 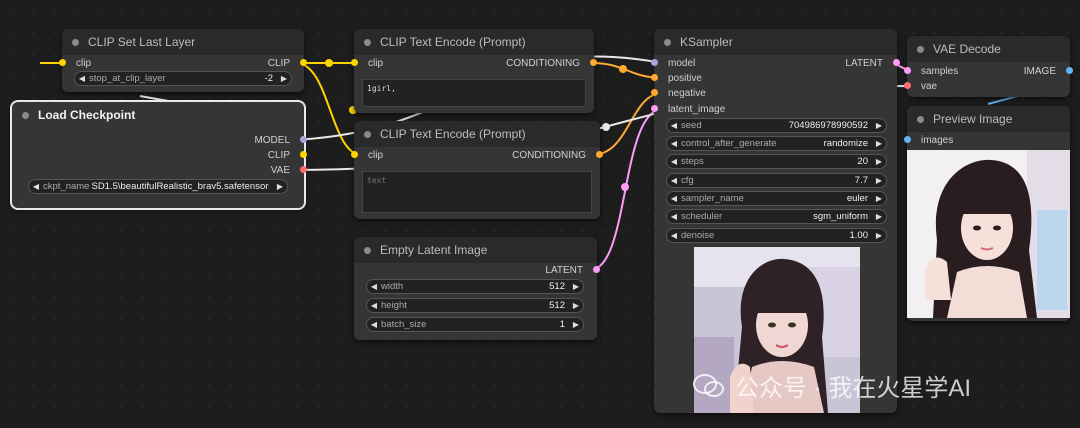 I want to click on node-header: Preview Image, so click(x=988, y=119).